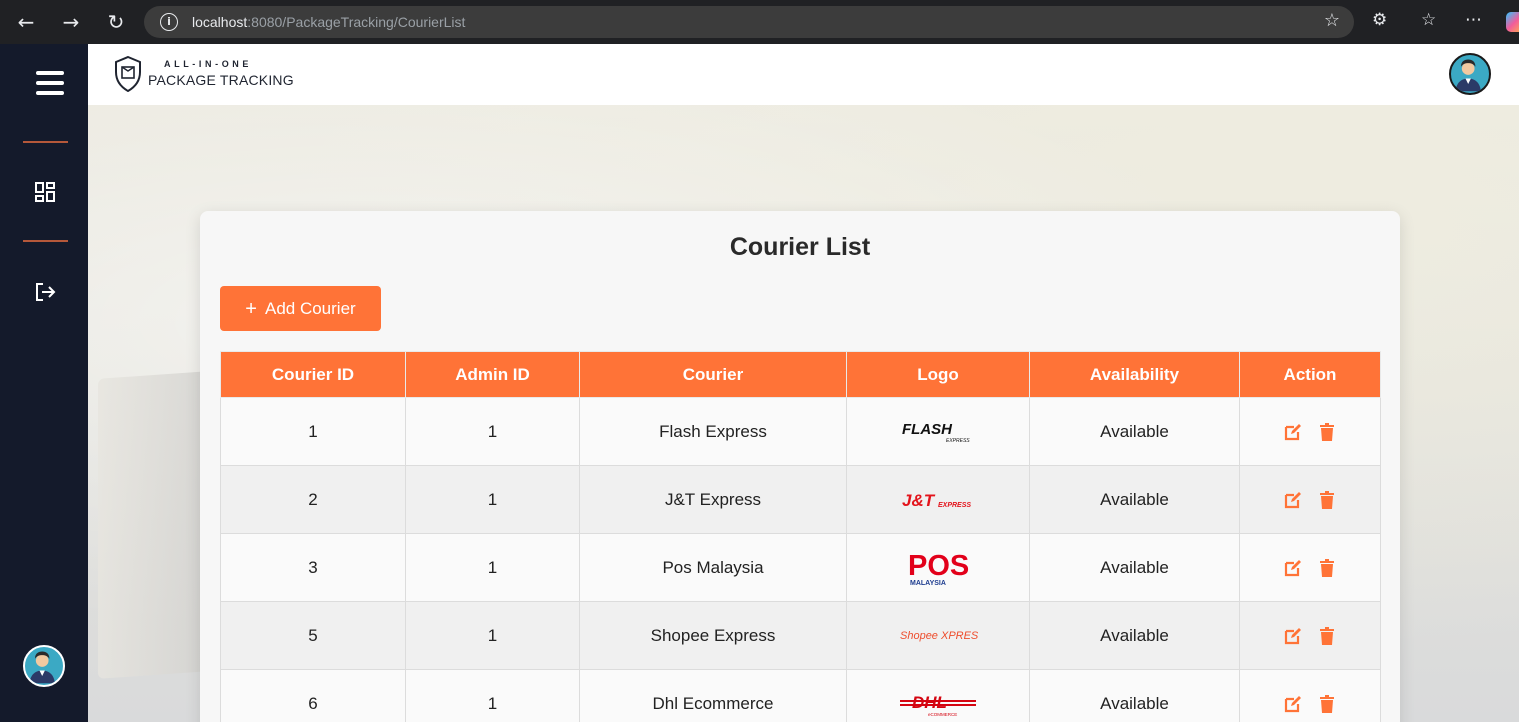 The image size is (1519, 722). Describe the element at coordinates (251, 308) in the screenshot. I see `plus-icon: +` at that location.